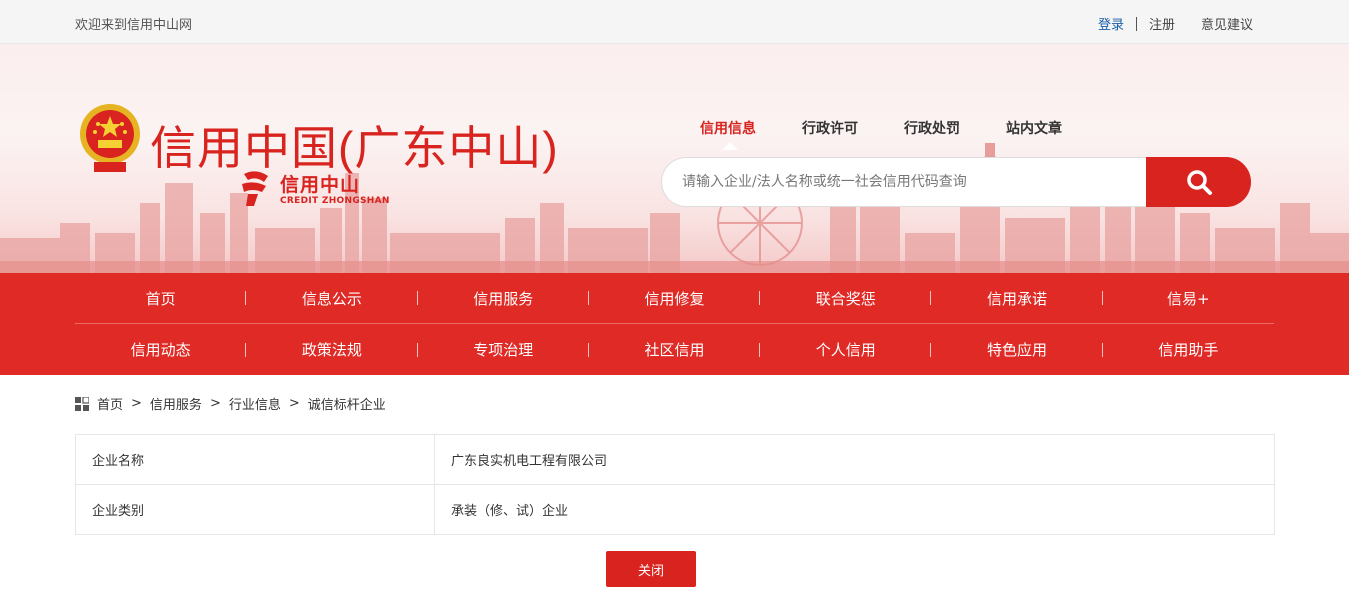  I want to click on login-link: 登录, so click(1111, 23).